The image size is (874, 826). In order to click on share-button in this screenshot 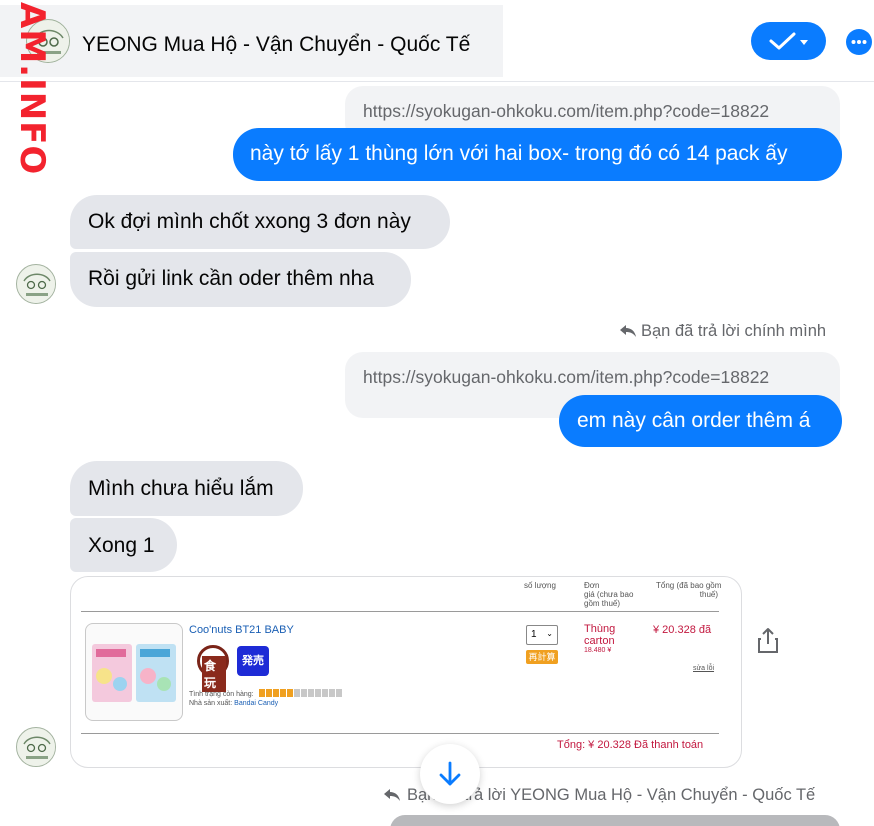, I will do `click(768, 641)`.